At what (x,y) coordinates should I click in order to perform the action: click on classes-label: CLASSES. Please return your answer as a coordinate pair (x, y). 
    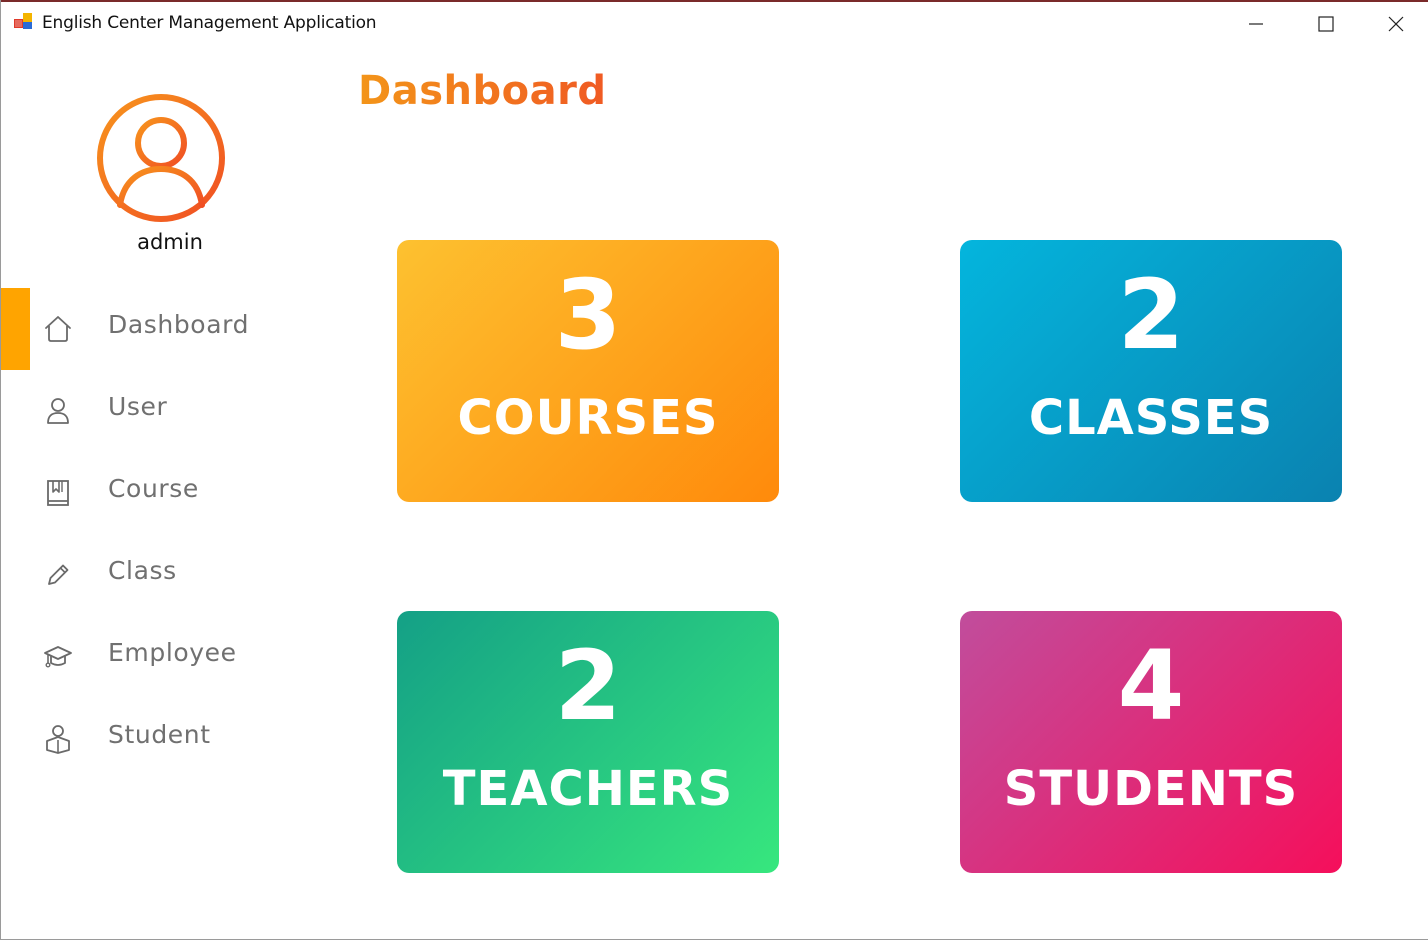
    Looking at the image, I should click on (1151, 418).